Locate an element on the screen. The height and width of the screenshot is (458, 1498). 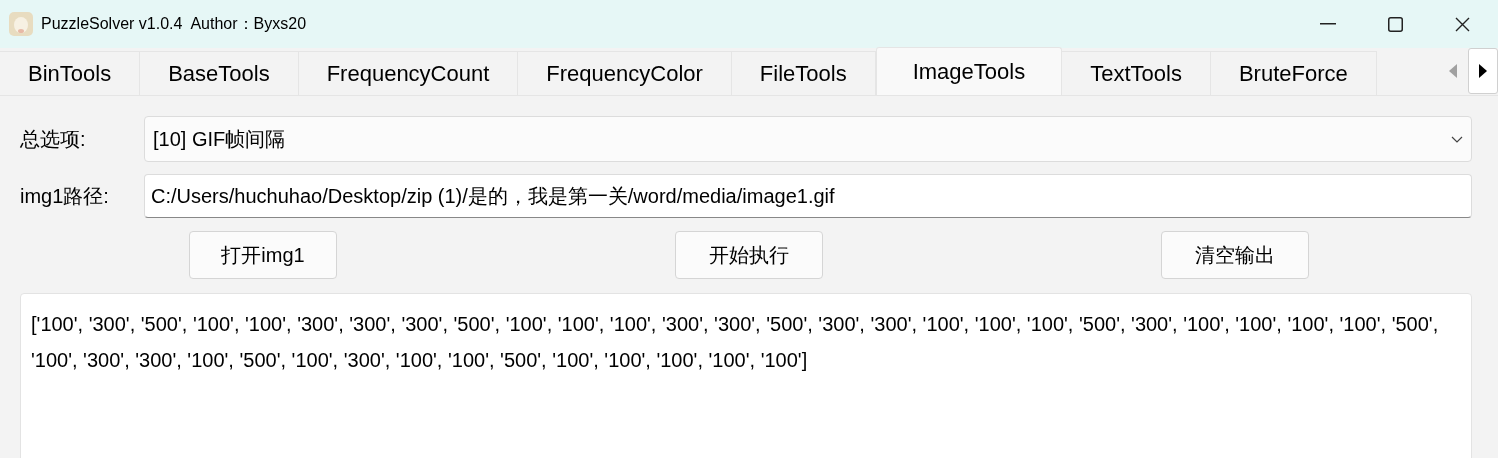
window-title: PuzzleSolver v1.0.4 Author：Byxs20 is located at coordinates (174, 24).